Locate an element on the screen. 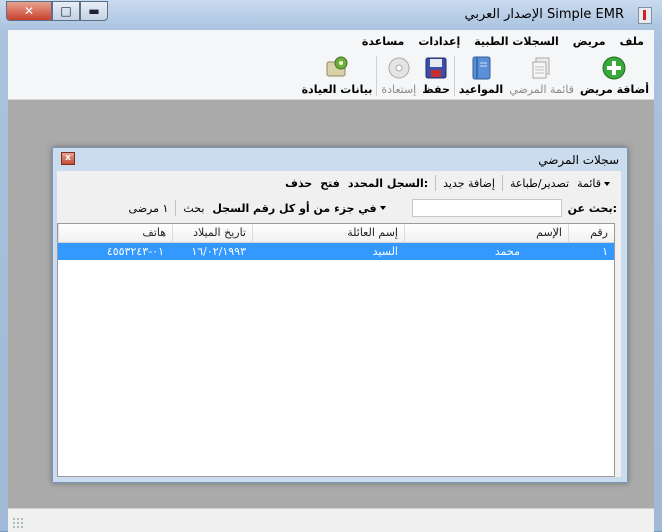 This screenshot has height=532, width=662. add-patient-button: أضافة مريض is located at coordinates (614, 74).